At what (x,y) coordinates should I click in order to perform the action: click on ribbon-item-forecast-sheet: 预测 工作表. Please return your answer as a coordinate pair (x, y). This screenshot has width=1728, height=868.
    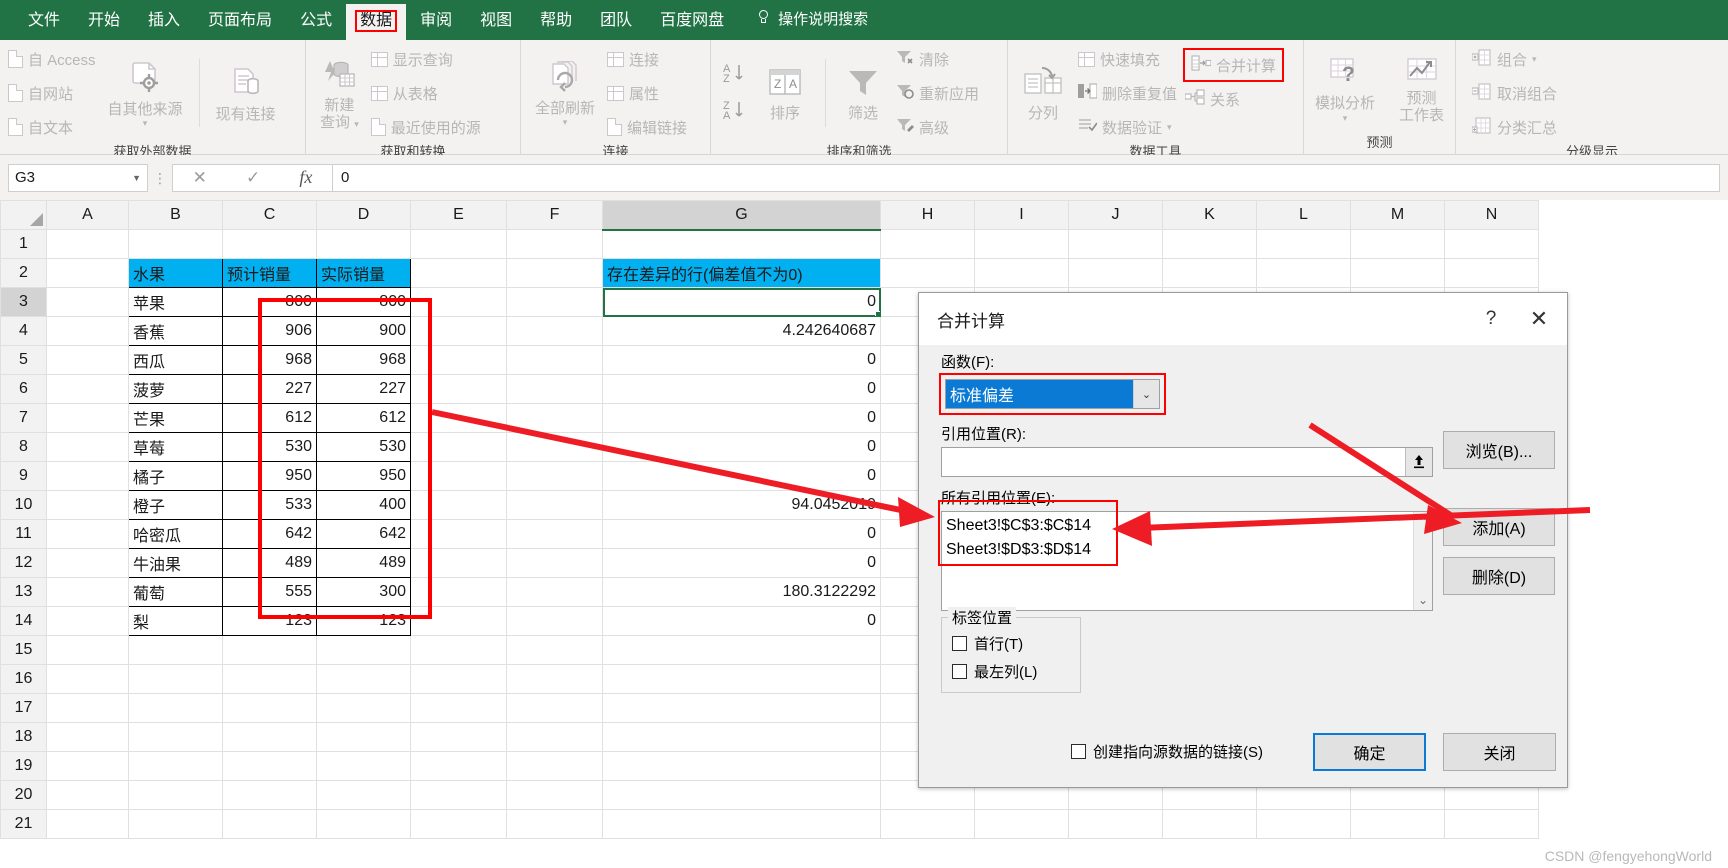
    Looking at the image, I should click on (1421, 89).